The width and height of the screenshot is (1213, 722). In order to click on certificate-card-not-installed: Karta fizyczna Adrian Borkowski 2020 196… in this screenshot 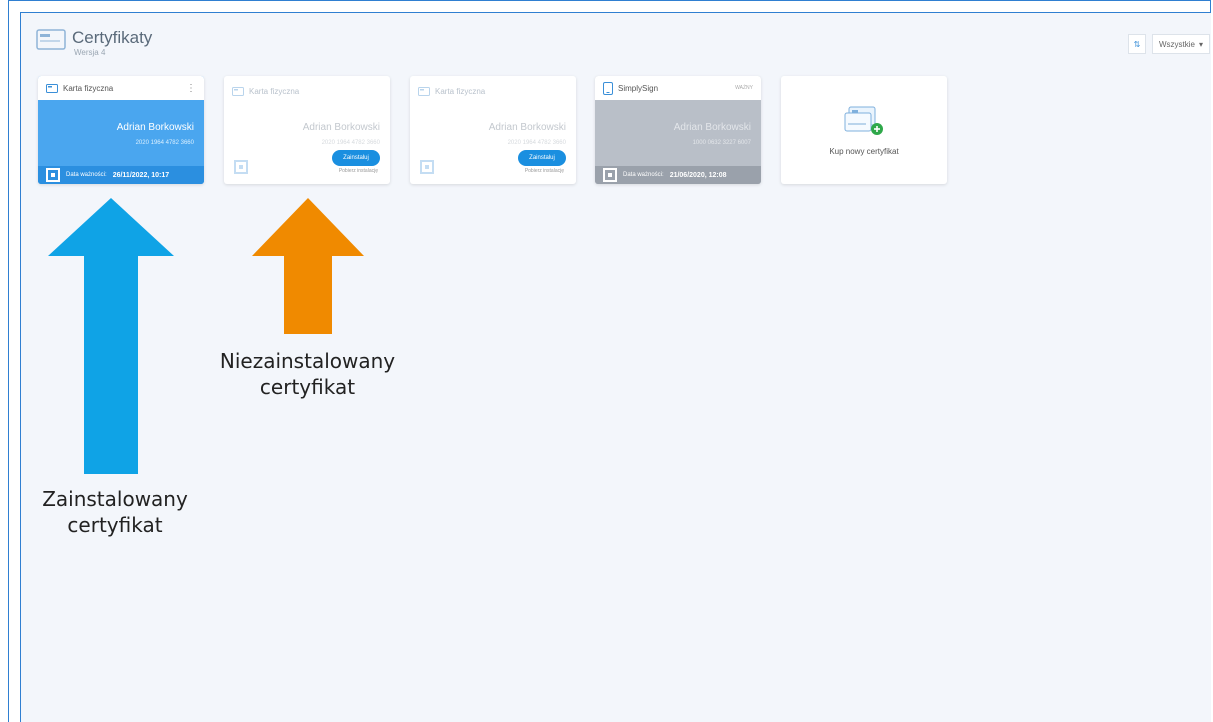, I will do `click(307, 130)`.